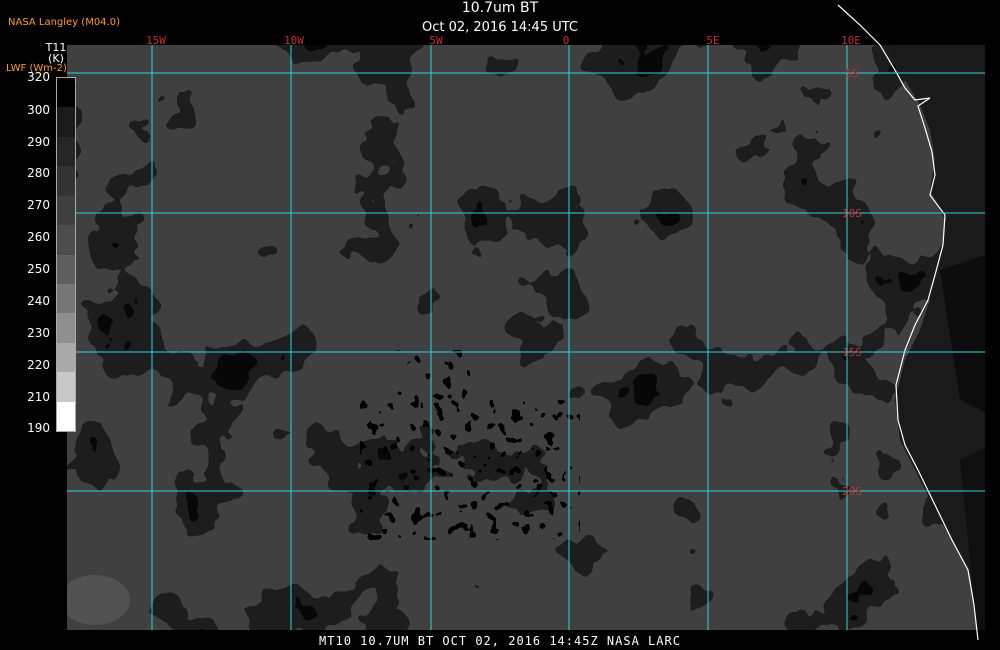  What do you see at coordinates (38, 142) in the screenshot?
I see `colorbar-tick: 290` at bounding box center [38, 142].